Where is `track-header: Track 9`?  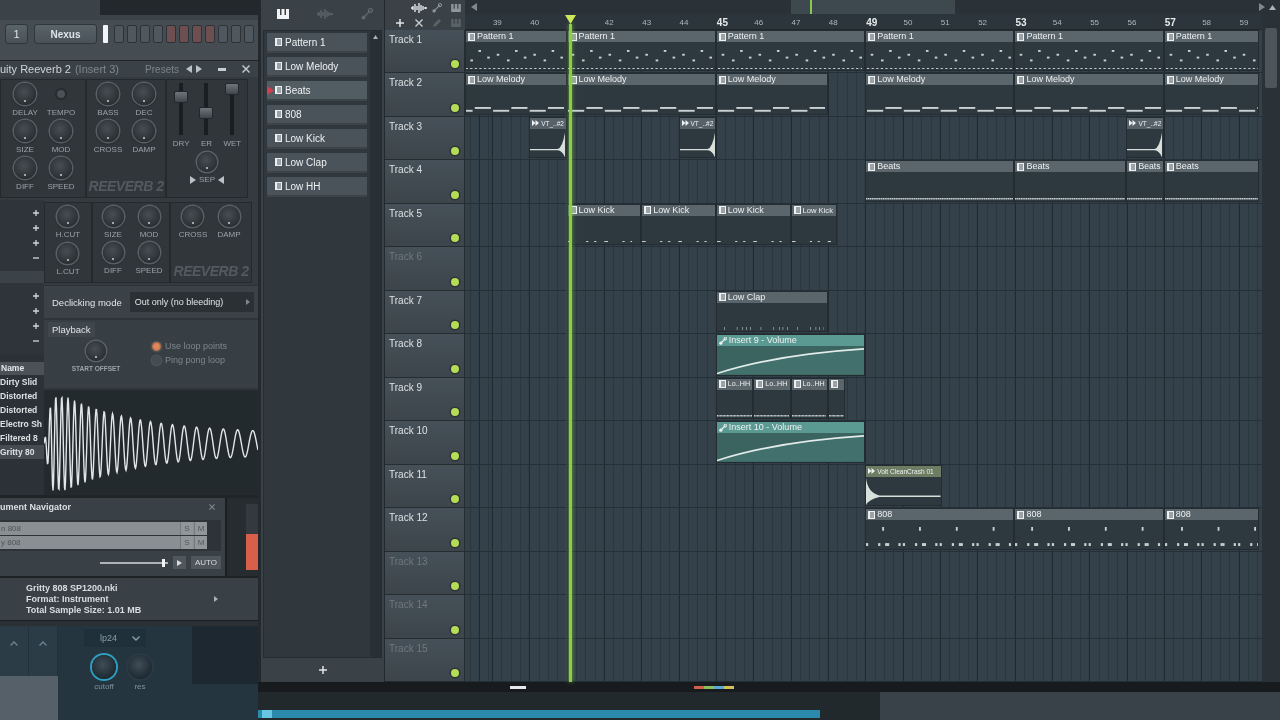
track-header: Track 9 is located at coordinates (425, 399).